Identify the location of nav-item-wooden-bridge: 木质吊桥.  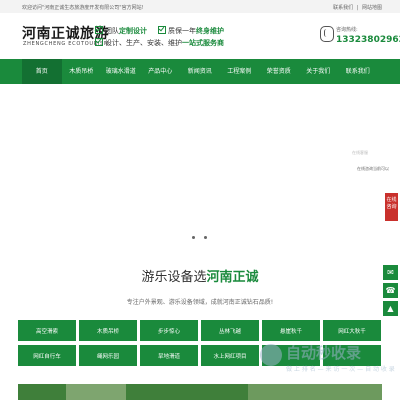
(82, 71).